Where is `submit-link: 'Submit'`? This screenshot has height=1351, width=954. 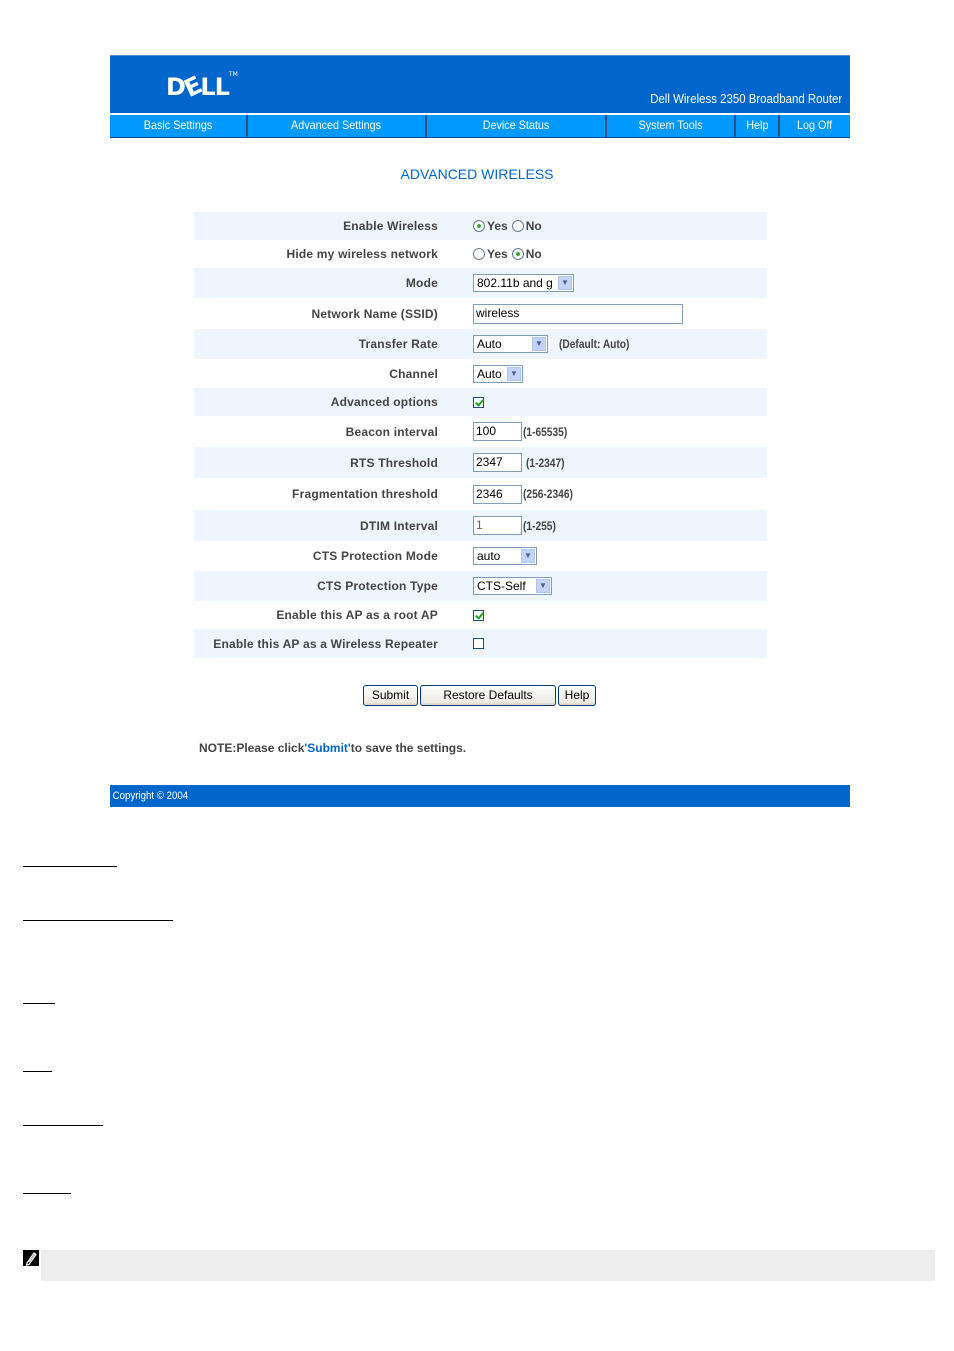 submit-link: 'Submit' is located at coordinates (327, 748).